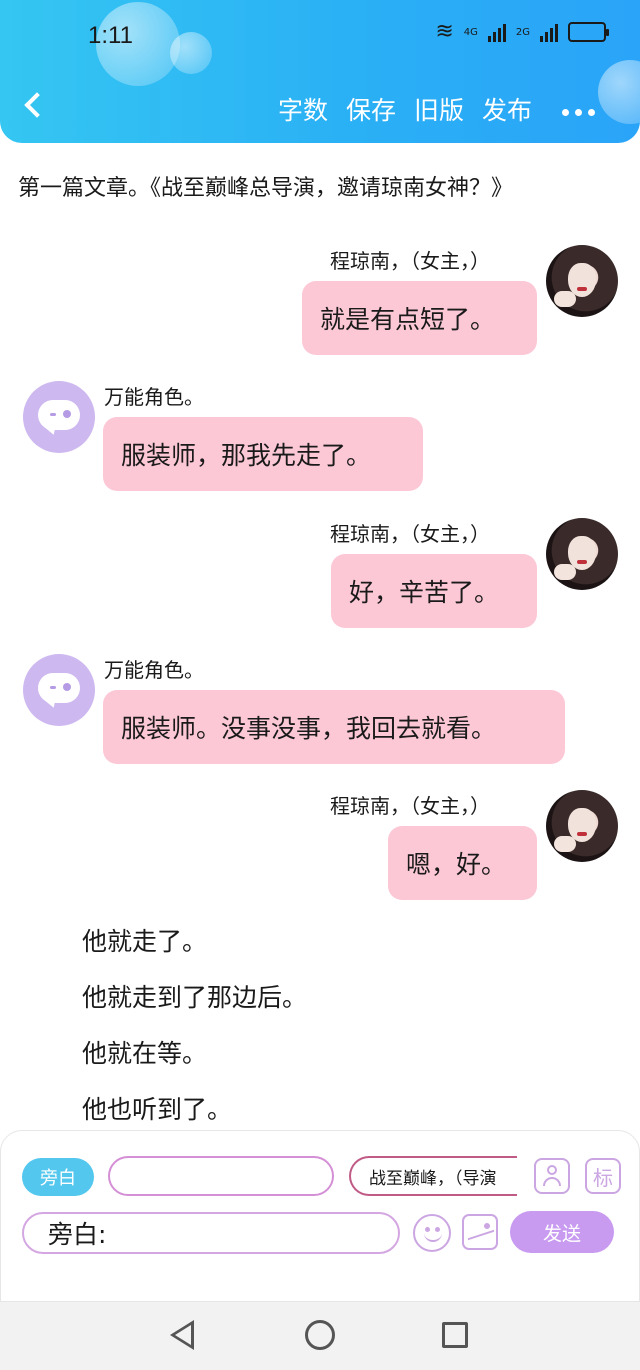 This screenshot has height=1370, width=640. I want to click on message-bubble: 好，辛苦了。, so click(434, 591).